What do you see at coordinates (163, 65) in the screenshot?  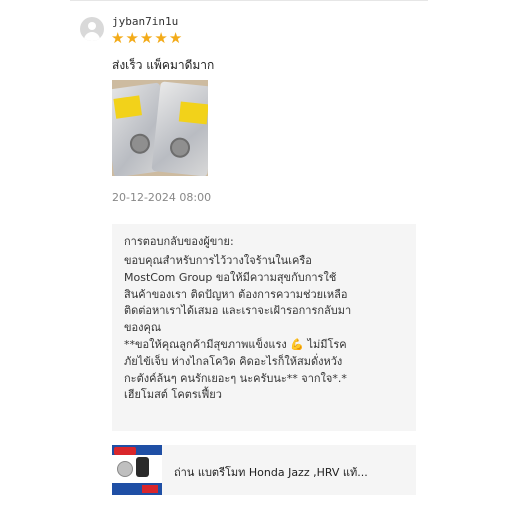 I see `review-text: ส่งเร็ว แพ็คมาดีมาก` at bounding box center [163, 65].